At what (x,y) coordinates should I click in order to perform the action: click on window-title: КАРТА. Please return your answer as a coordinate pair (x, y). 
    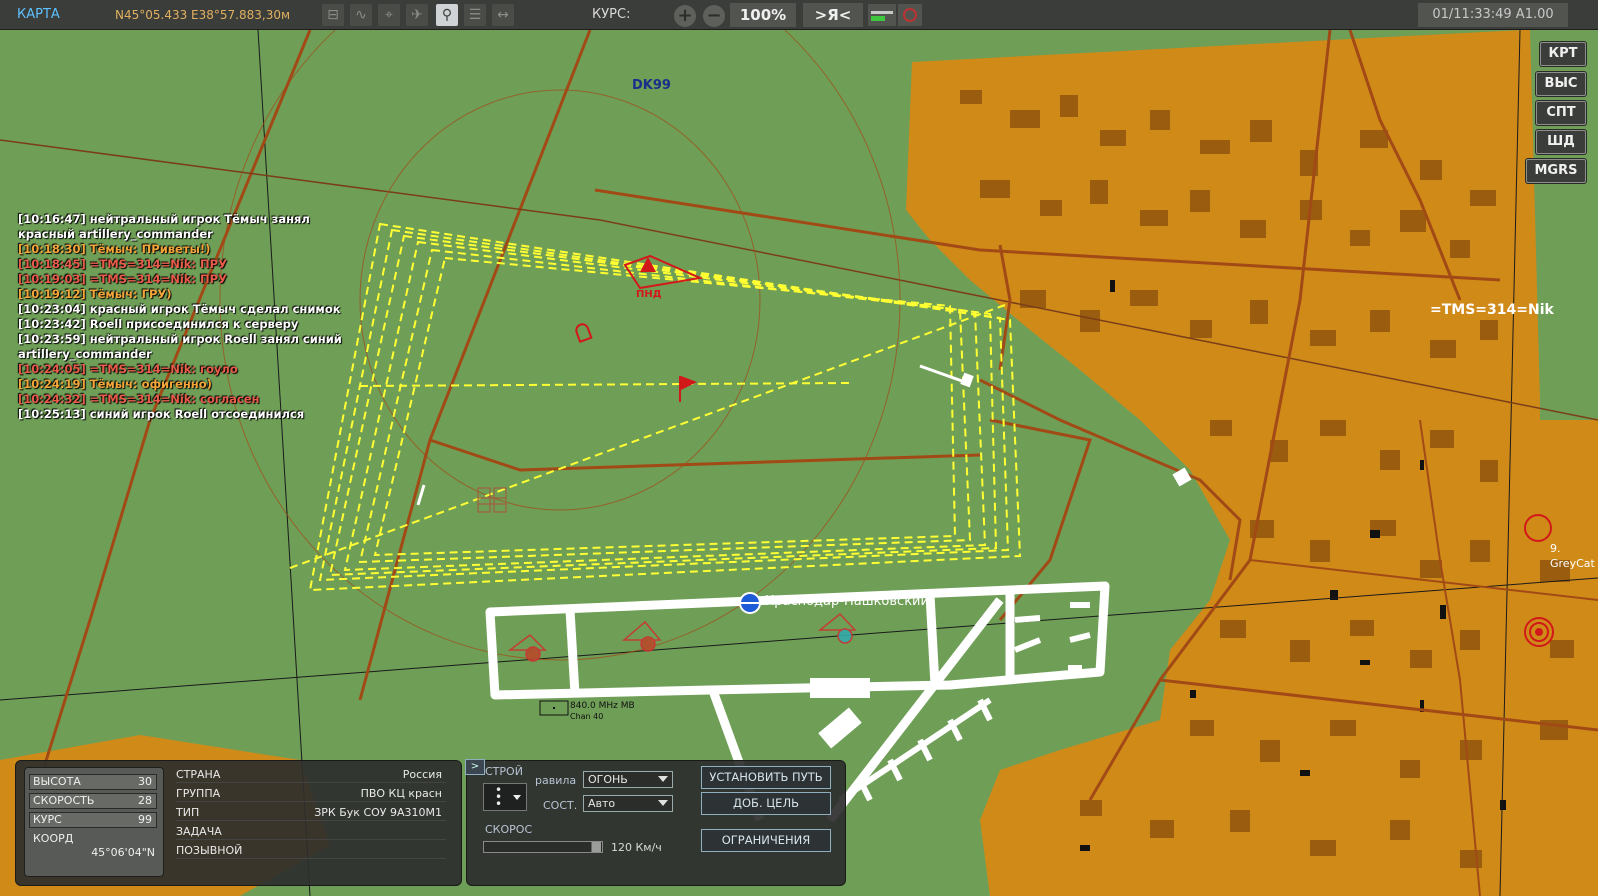
    Looking at the image, I should click on (38, 14).